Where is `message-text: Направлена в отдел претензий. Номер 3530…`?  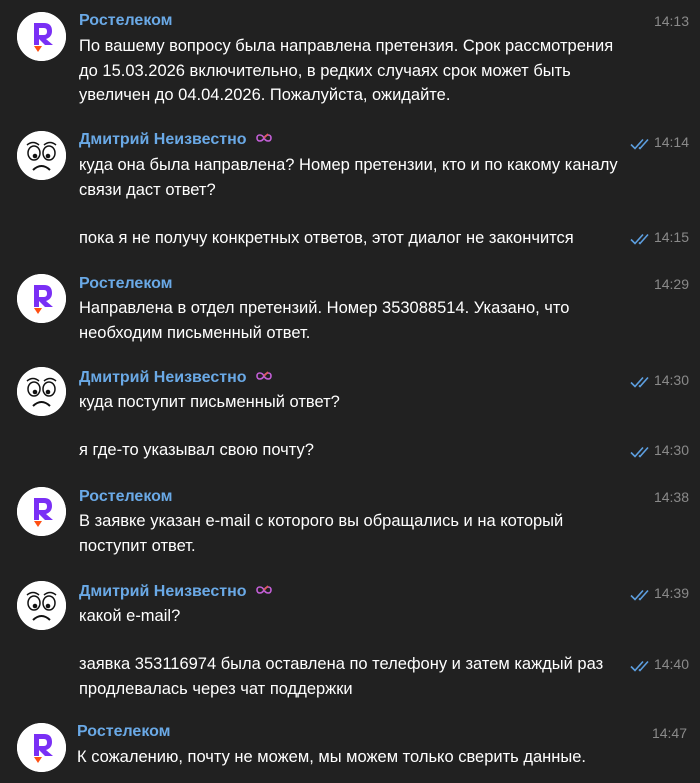
message-text: Направлена в отдел претензий. Номер 3530… is located at coordinates (324, 320).